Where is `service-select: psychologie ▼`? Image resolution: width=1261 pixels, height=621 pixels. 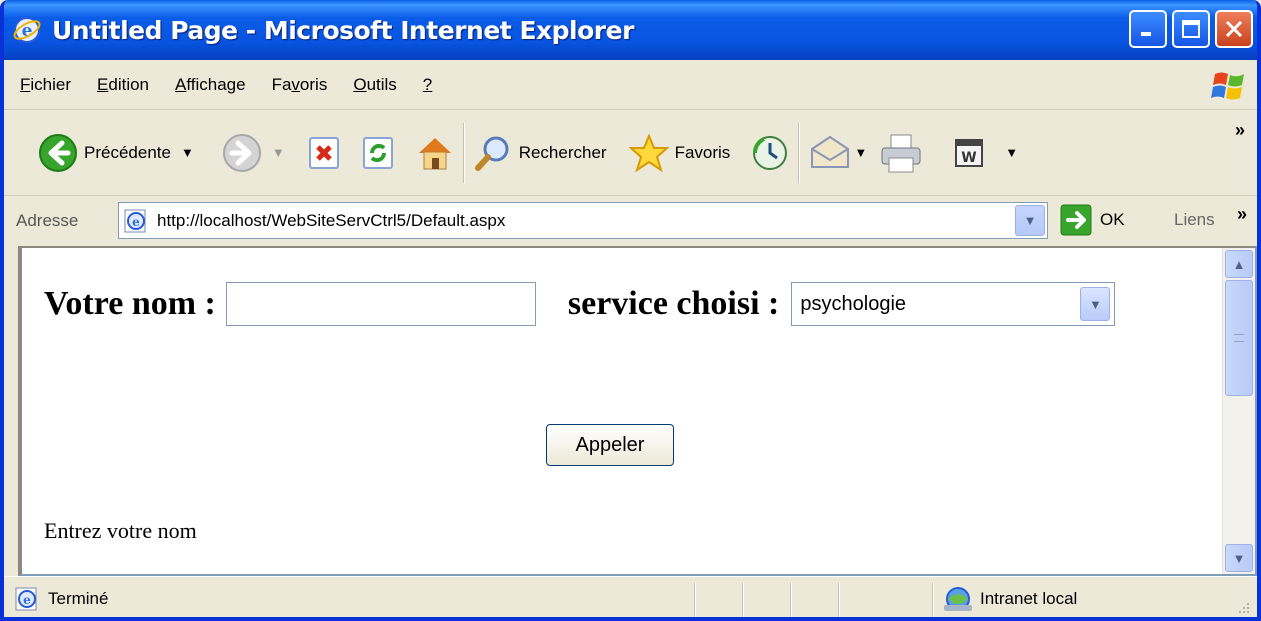 service-select: psychologie ▼ is located at coordinates (953, 304).